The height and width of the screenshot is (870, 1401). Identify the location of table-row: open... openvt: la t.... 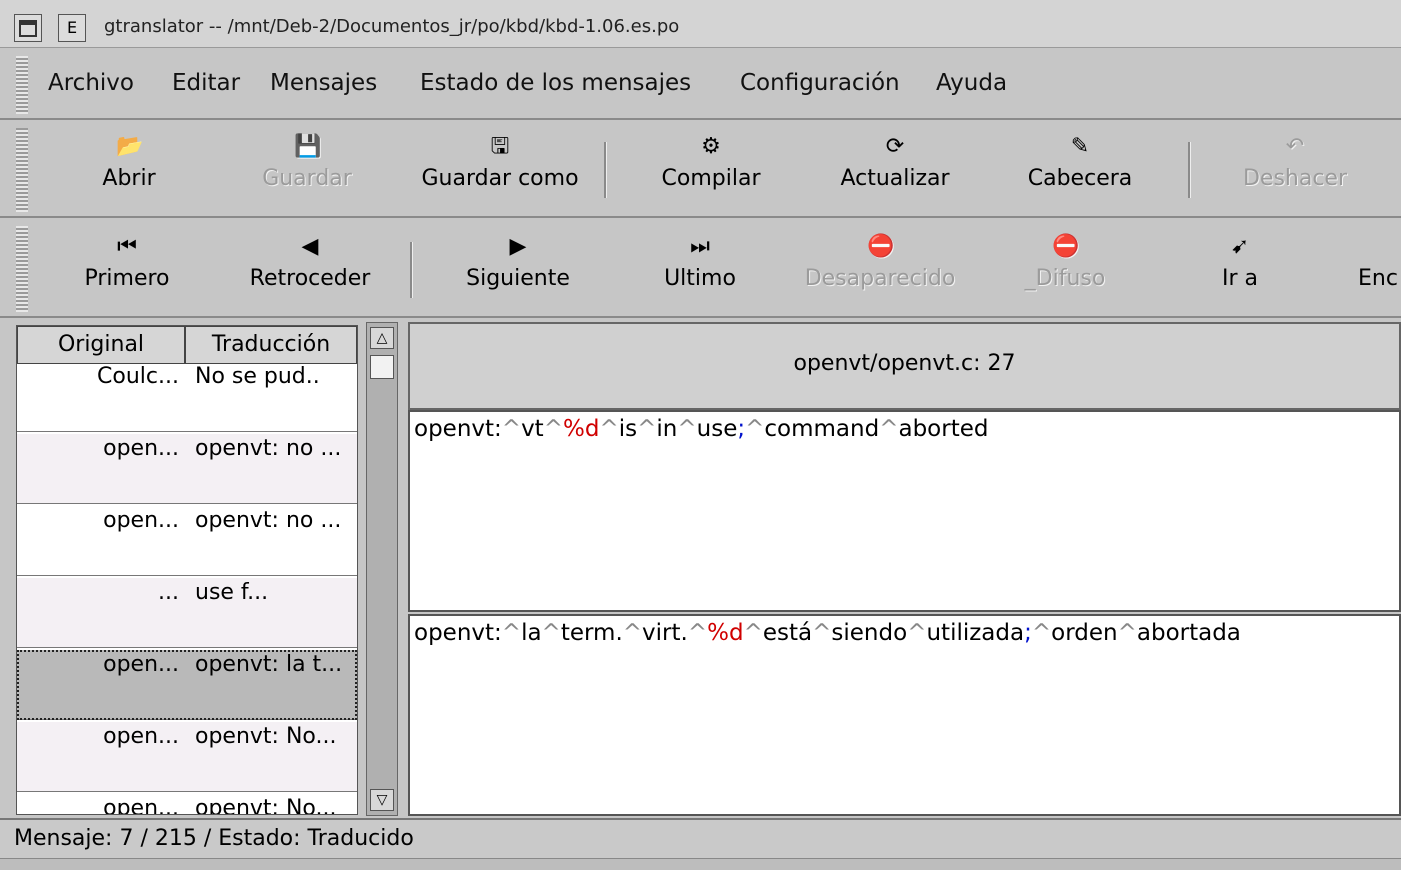
(187, 685).